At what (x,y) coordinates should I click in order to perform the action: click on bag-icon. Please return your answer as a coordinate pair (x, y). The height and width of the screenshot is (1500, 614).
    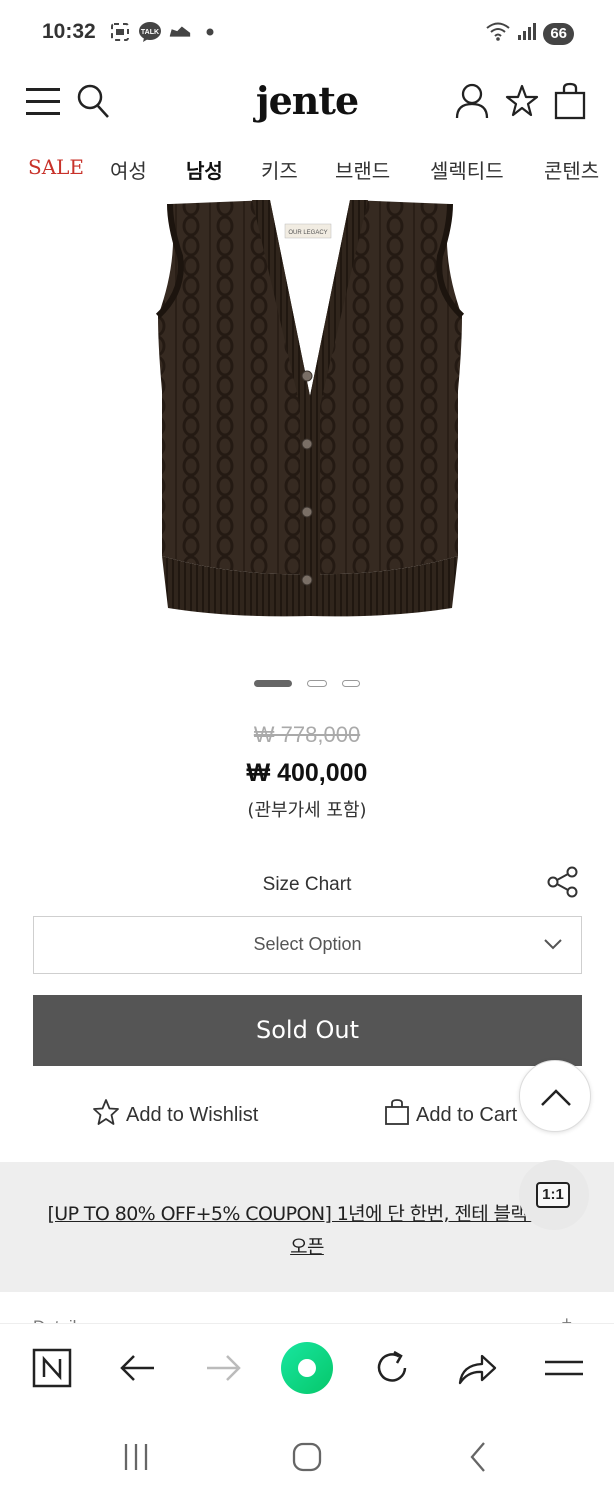
    Looking at the image, I should click on (397, 1115).